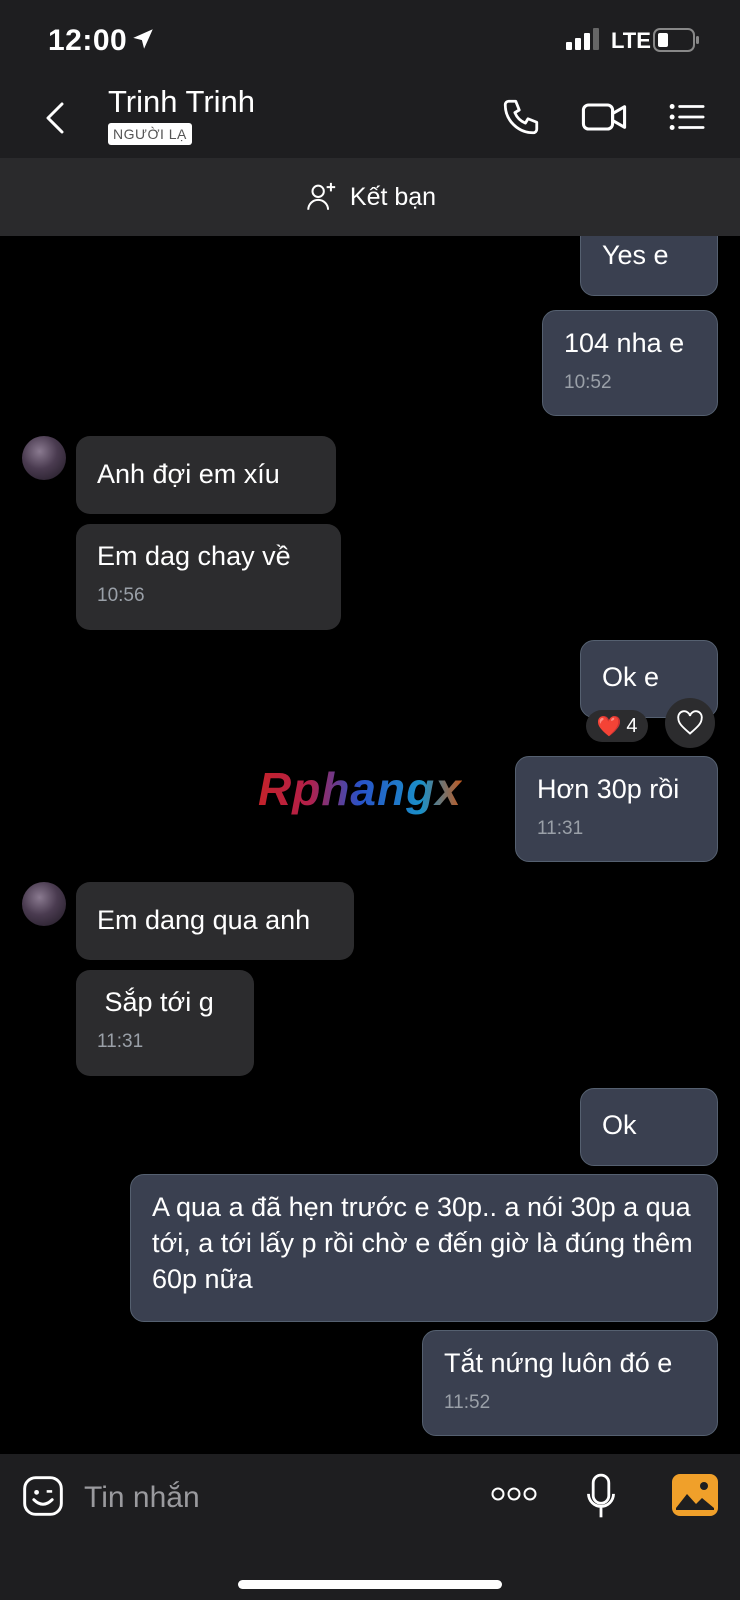 The image size is (740, 1600). I want to click on message-bubble-sent: Yes e, so click(649, 266).